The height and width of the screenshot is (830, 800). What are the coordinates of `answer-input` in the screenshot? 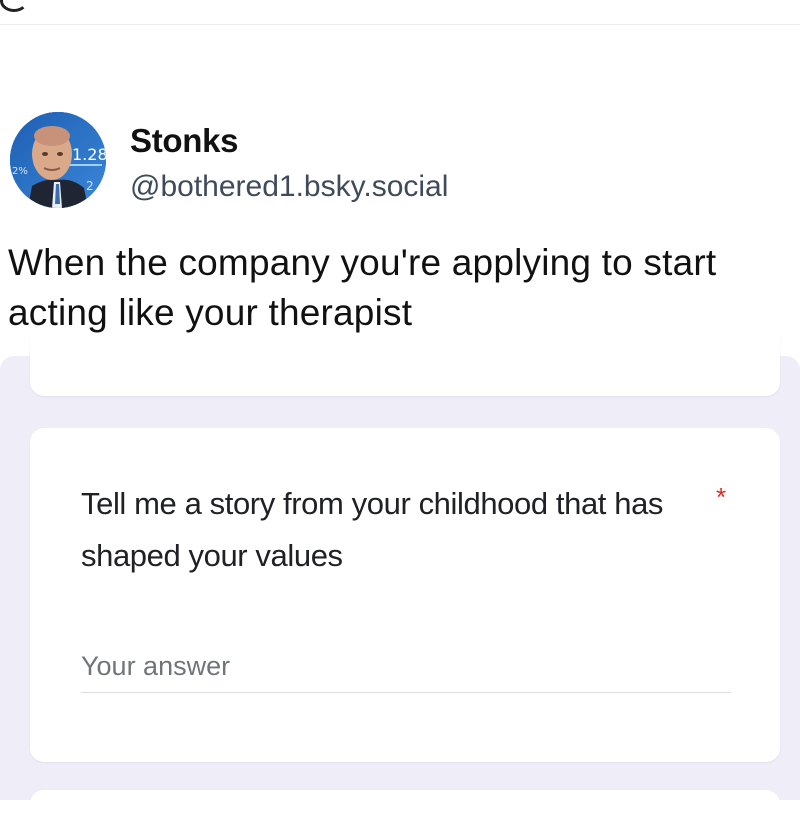 It's located at (406, 666).